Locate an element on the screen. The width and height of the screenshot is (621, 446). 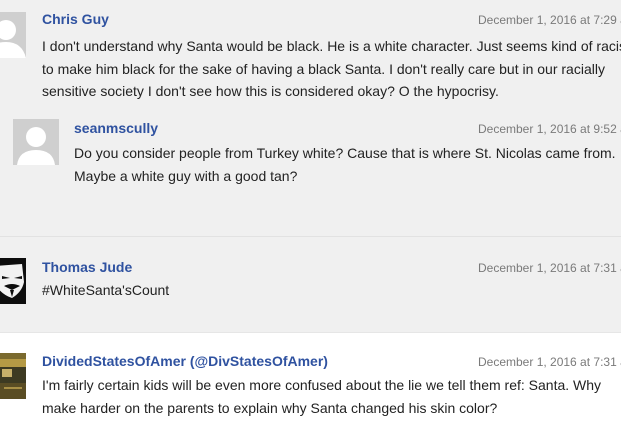
comment-author: Chris Guy is located at coordinates (75, 19).